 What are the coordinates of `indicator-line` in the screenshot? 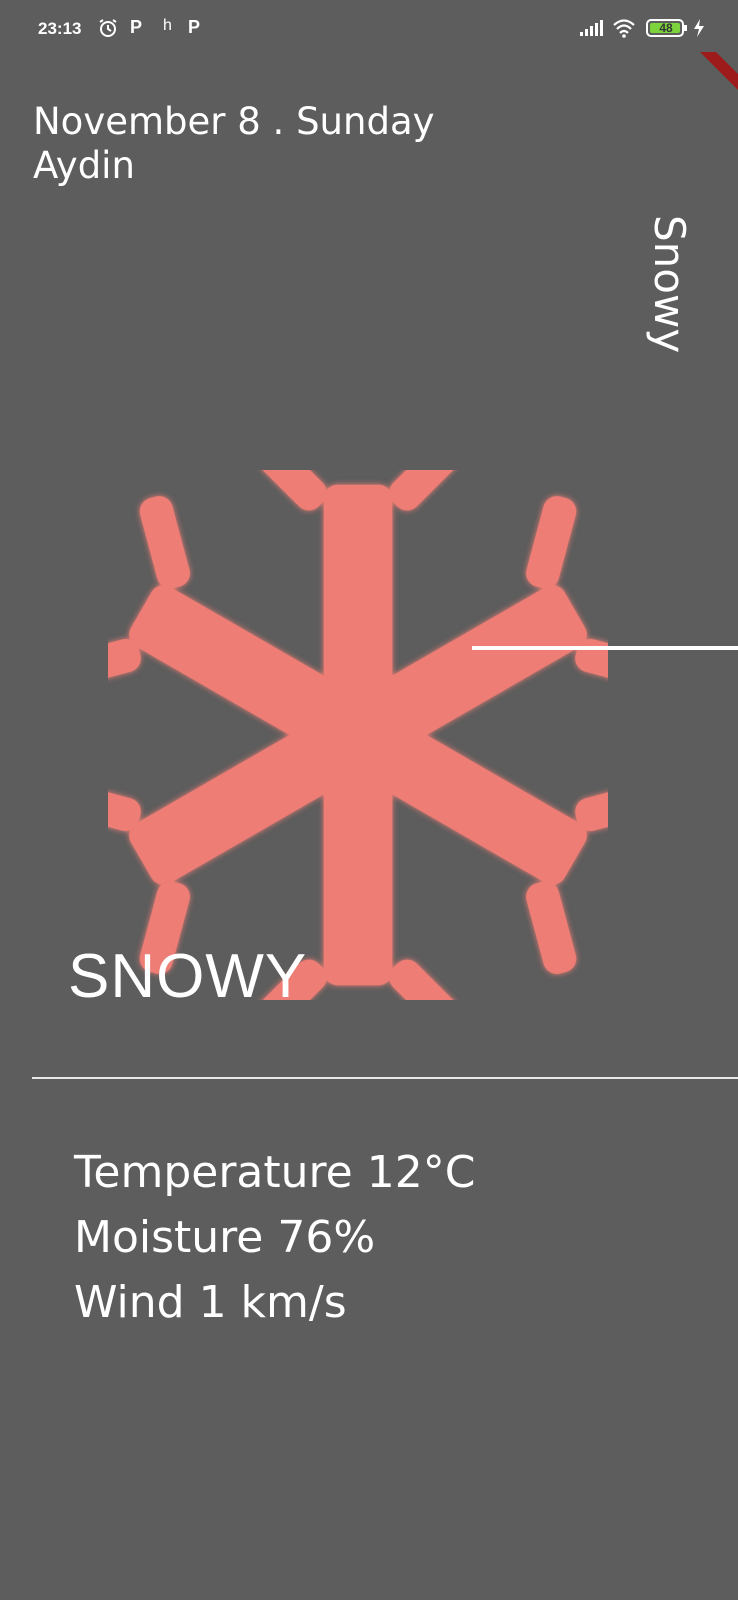 It's located at (605, 648).